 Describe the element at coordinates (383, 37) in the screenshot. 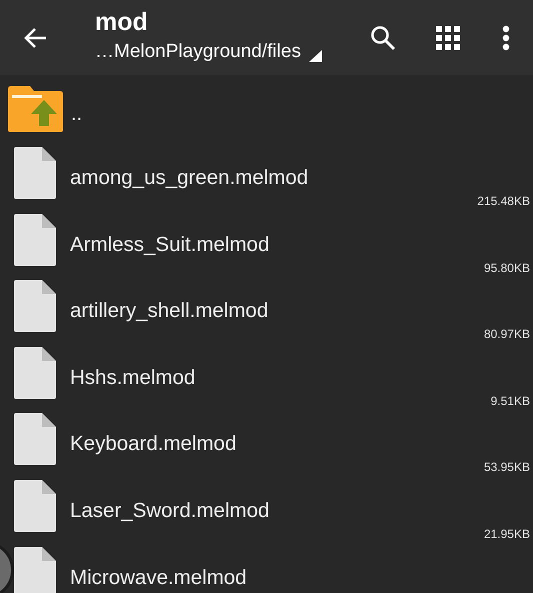

I see `search-icon` at that location.